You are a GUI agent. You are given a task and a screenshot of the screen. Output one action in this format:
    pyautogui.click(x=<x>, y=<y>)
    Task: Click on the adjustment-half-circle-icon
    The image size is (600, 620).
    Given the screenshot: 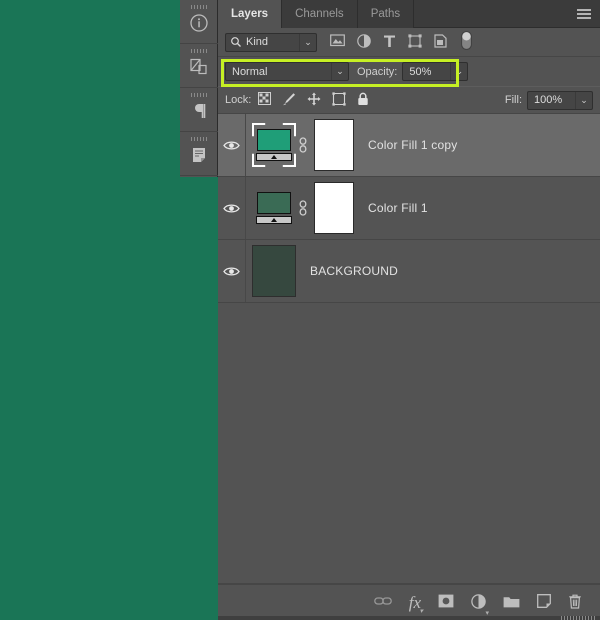 What is the action you would take?
    pyautogui.click(x=478, y=601)
    